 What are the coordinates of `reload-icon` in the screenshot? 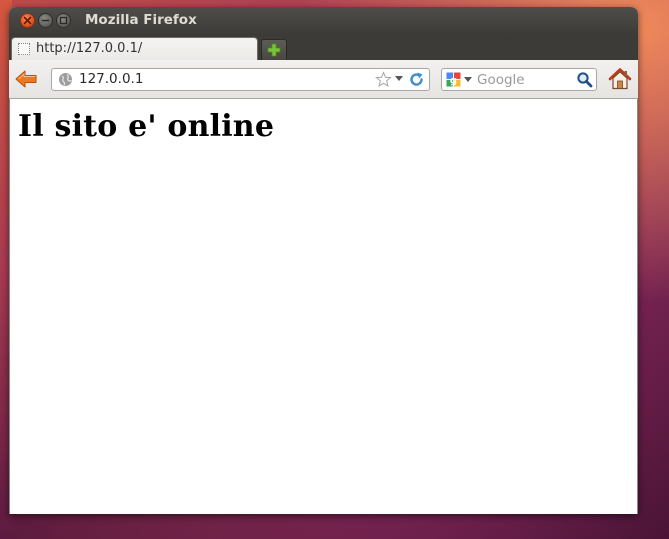 It's located at (416, 79).